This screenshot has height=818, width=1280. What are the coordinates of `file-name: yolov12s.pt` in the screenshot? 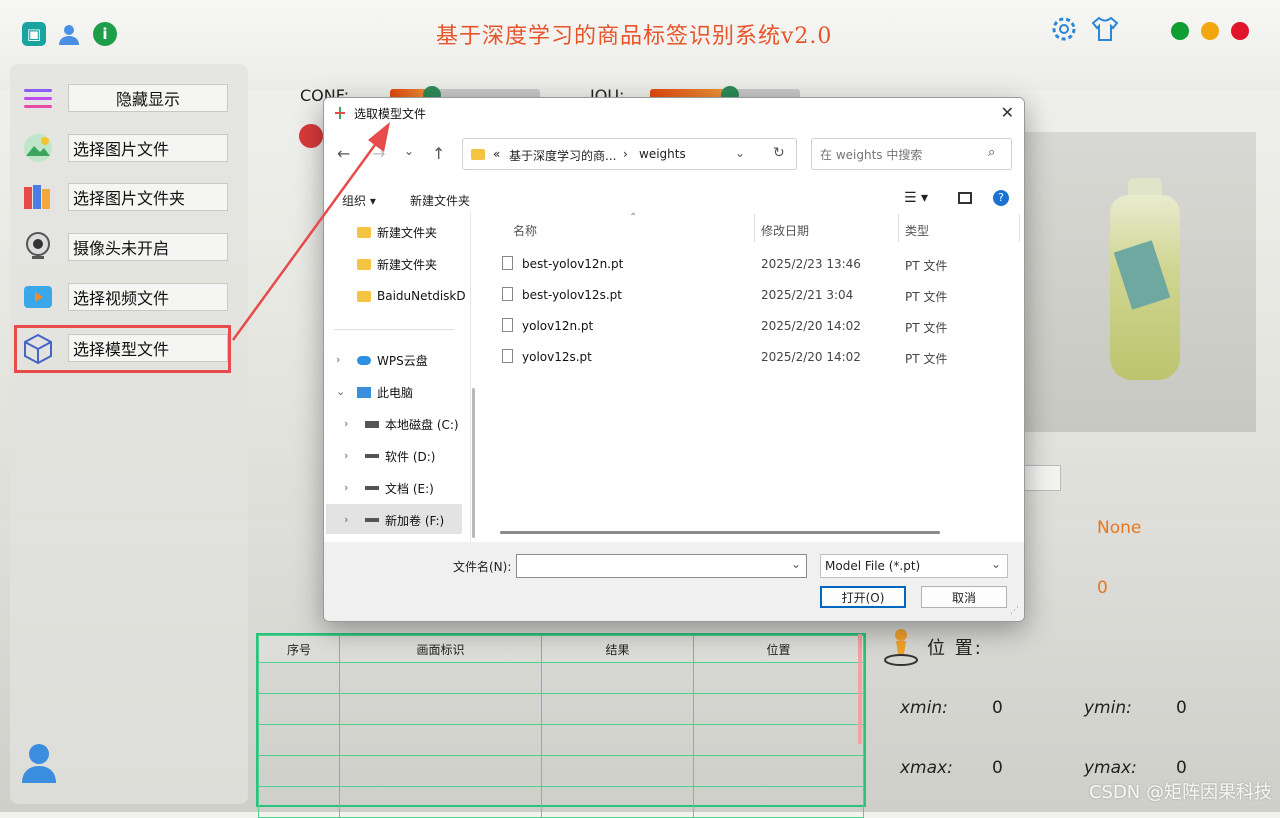 It's located at (557, 357).